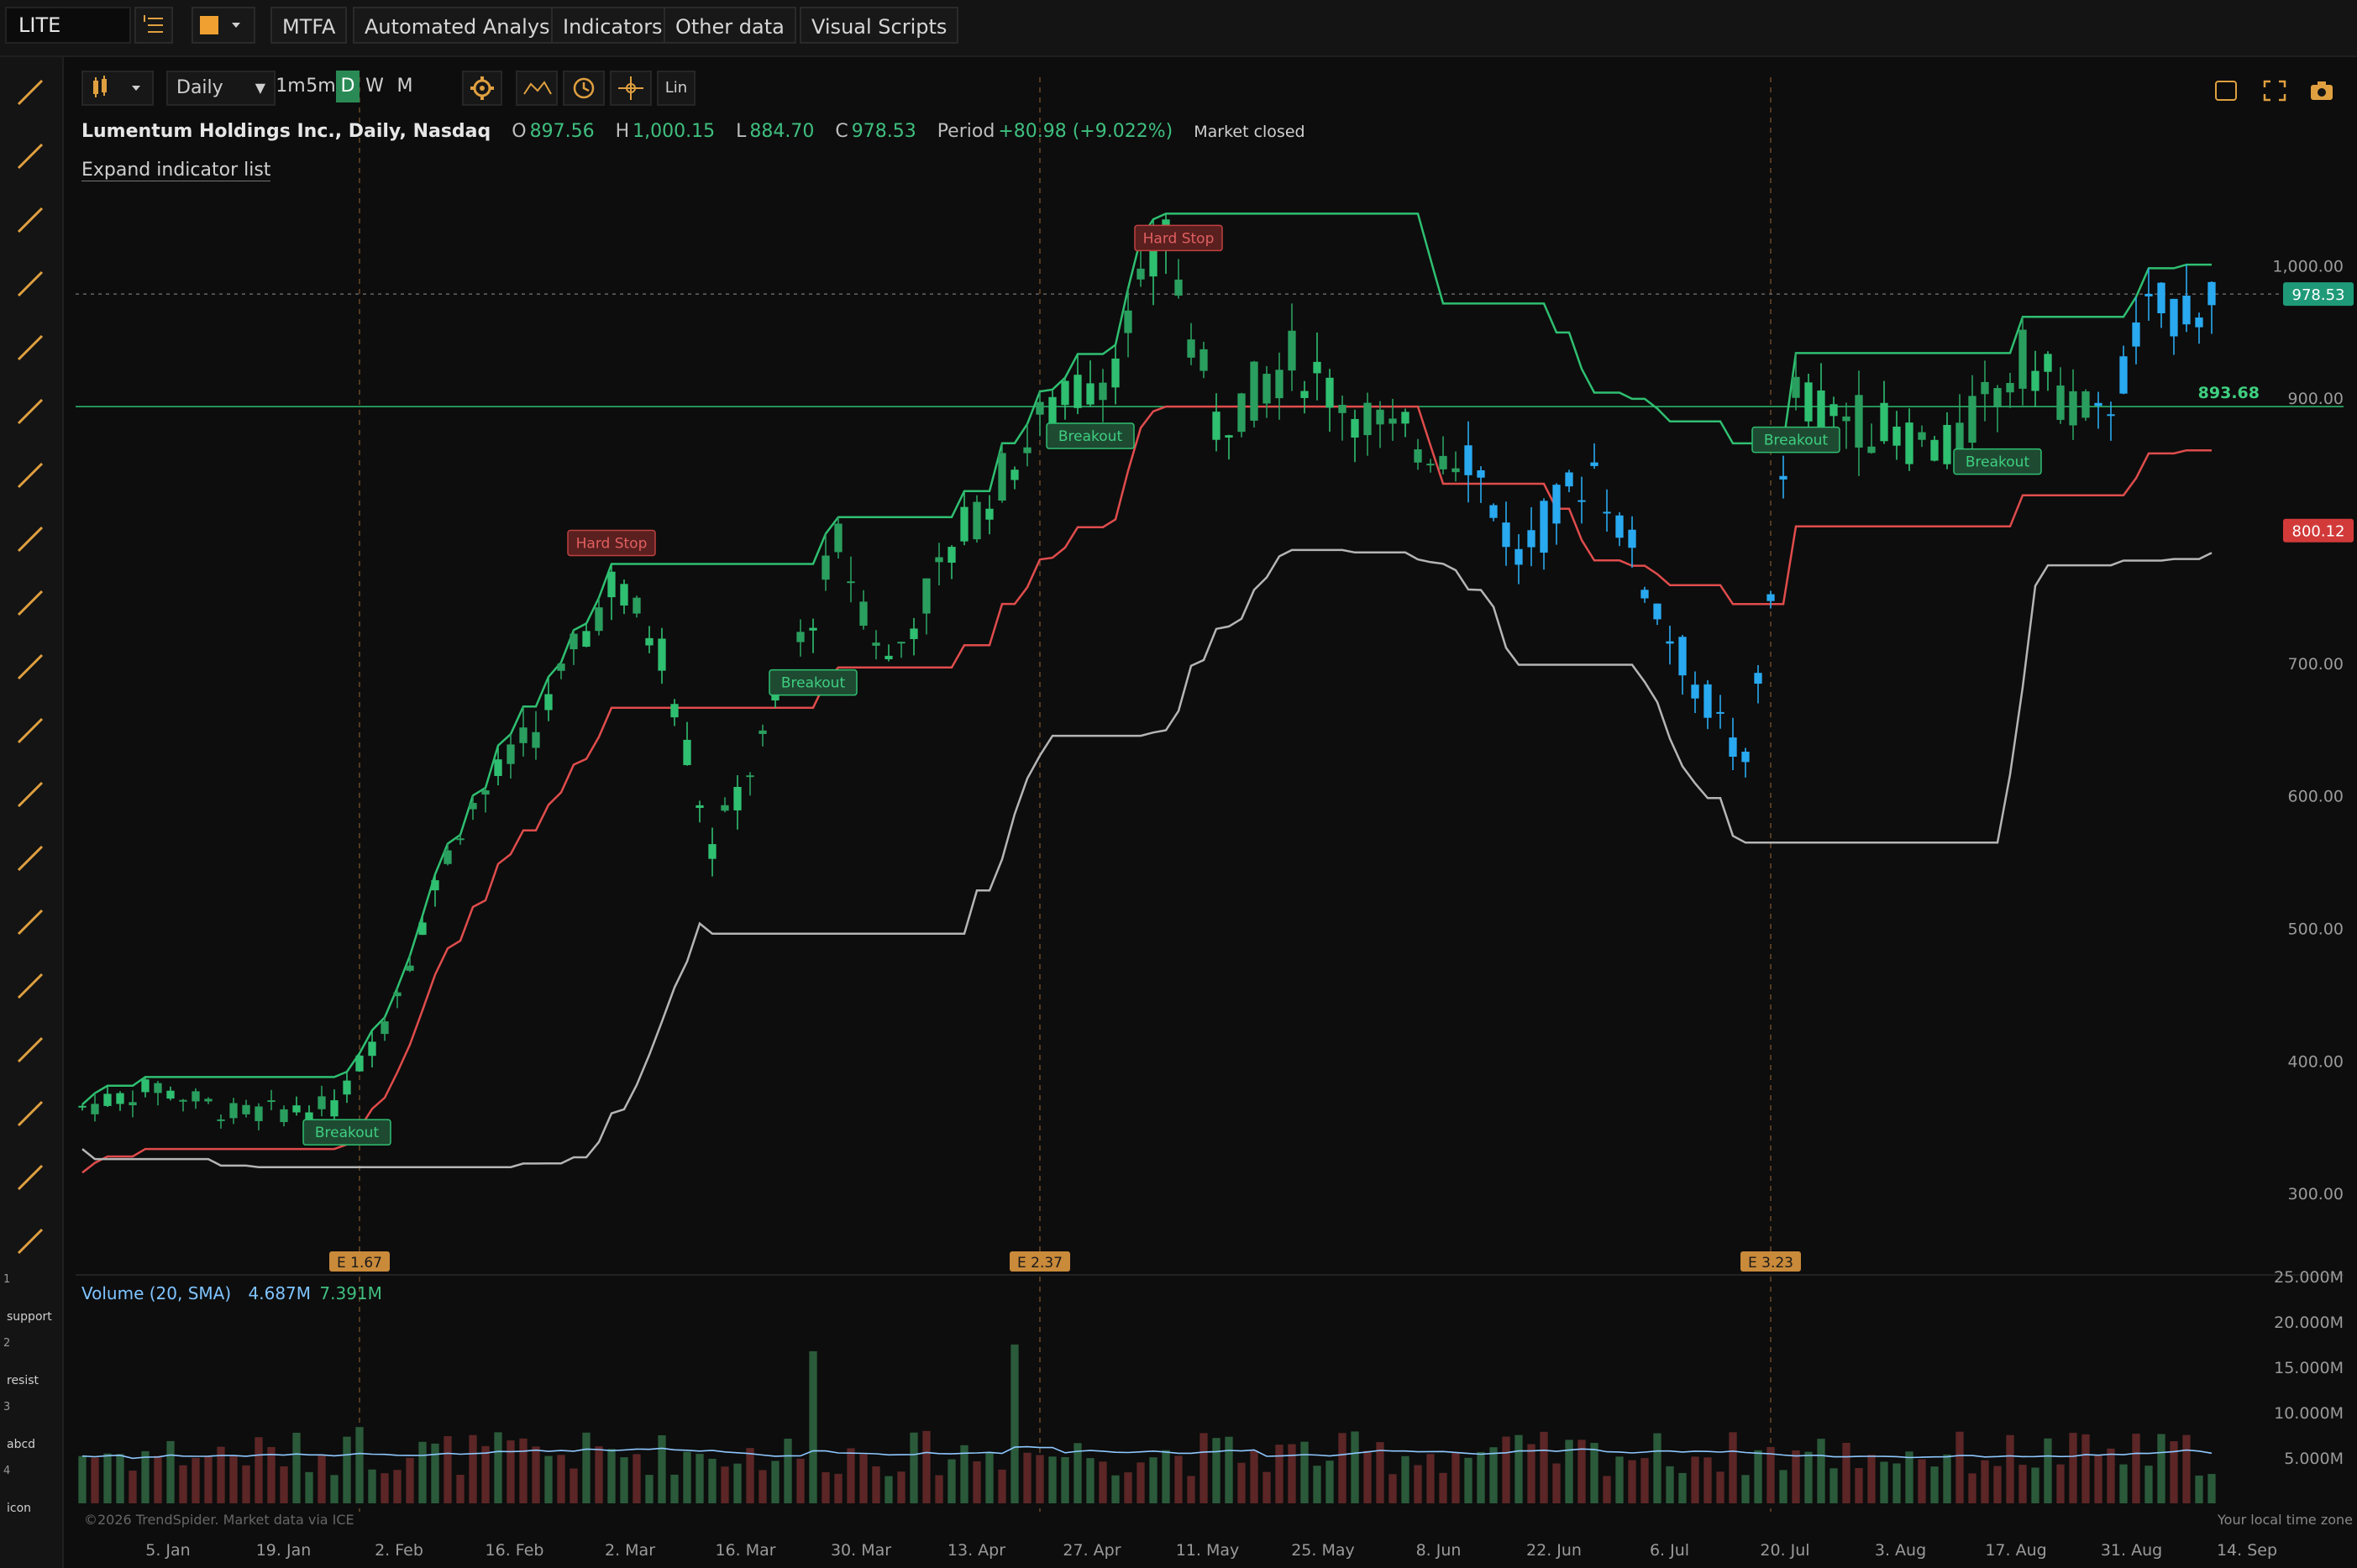  Describe the element at coordinates (482, 88) in the screenshot. I see `settings-button` at that location.